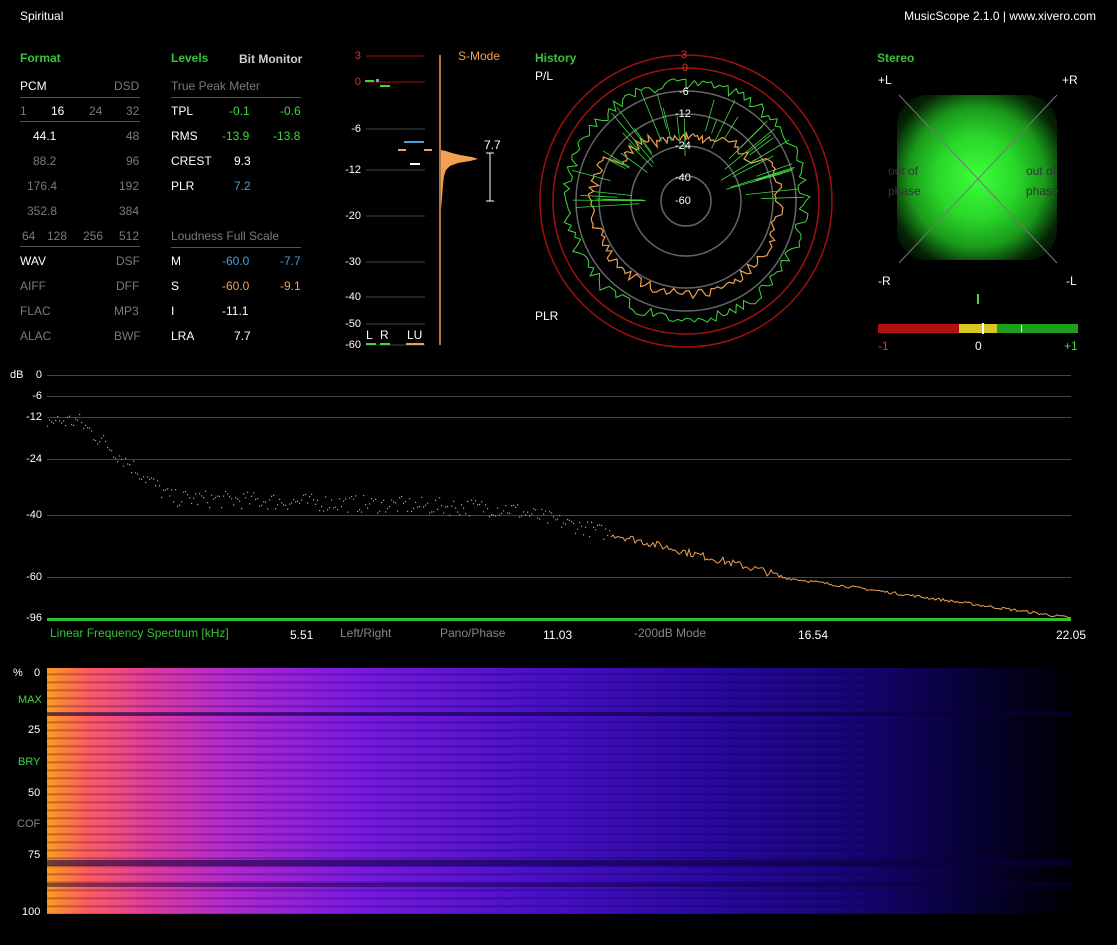 The height and width of the screenshot is (945, 1117). I want to click on freq-tick-5-51: 5.51, so click(302, 635).